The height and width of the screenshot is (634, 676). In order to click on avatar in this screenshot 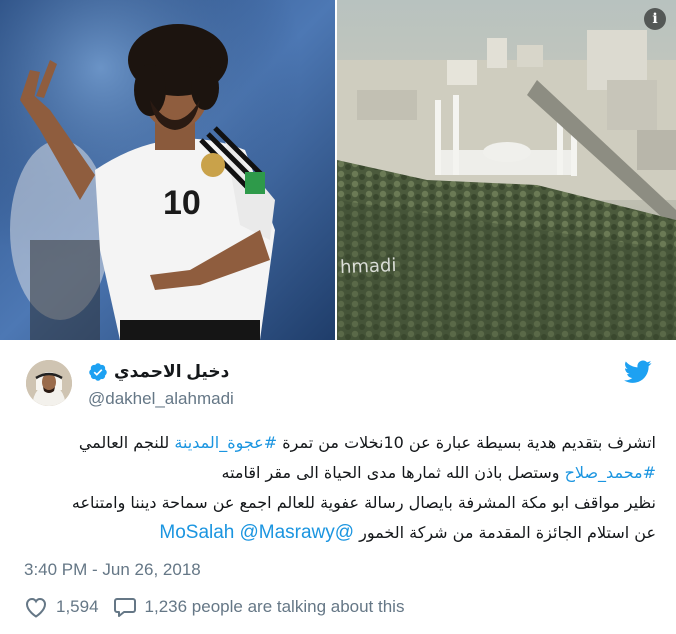, I will do `click(49, 383)`.